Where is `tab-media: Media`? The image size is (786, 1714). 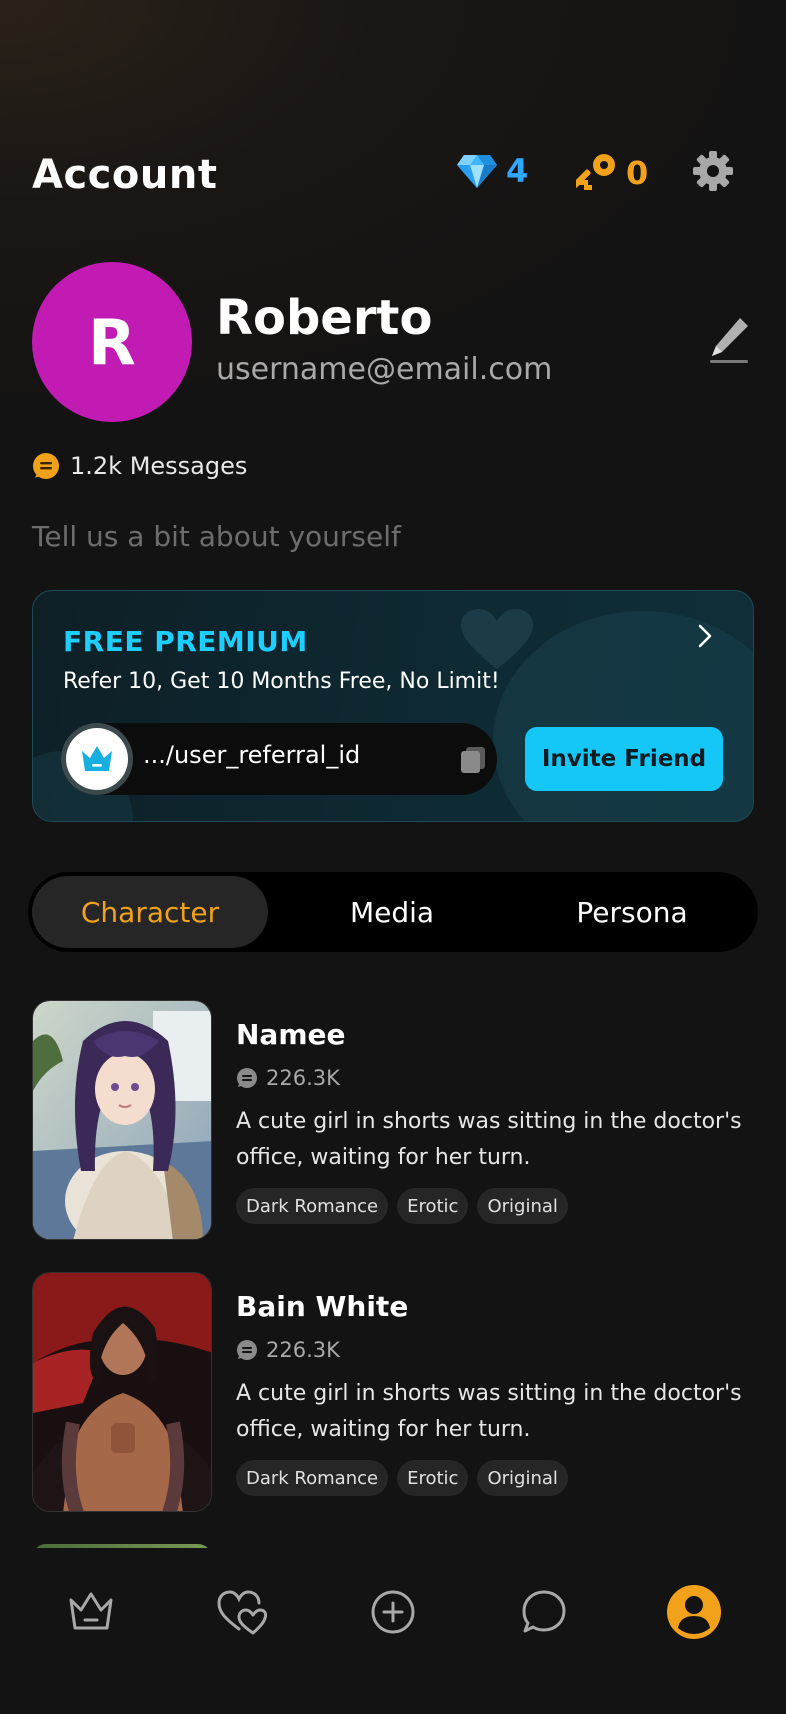 tab-media: Media is located at coordinates (392, 912).